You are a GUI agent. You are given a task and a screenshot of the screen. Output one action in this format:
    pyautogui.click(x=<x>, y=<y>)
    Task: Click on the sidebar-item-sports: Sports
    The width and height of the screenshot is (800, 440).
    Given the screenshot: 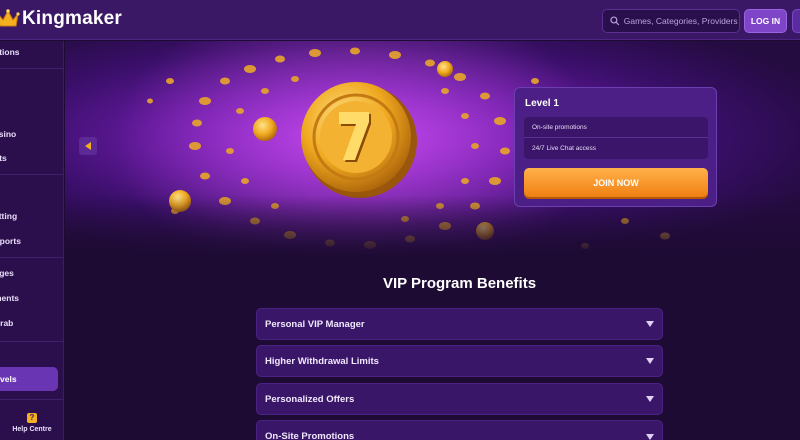 What is the action you would take?
    pyautogui.click(x=10, y=241)
    